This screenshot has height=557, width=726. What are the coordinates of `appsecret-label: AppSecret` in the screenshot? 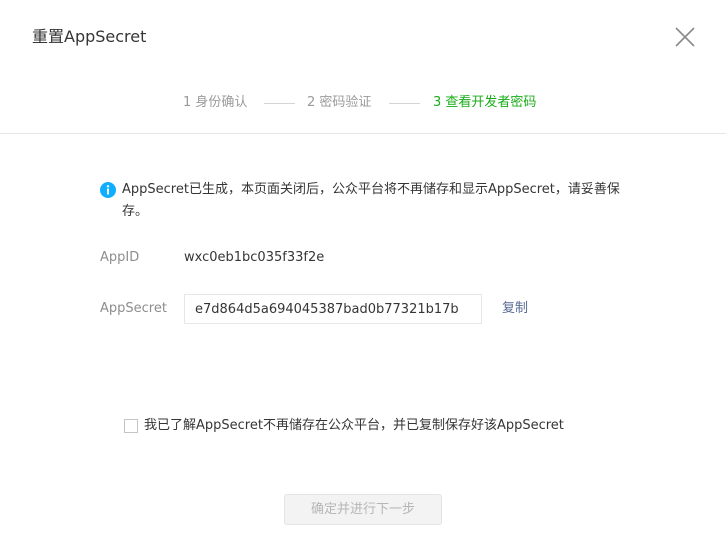 It's located at (133, 308).